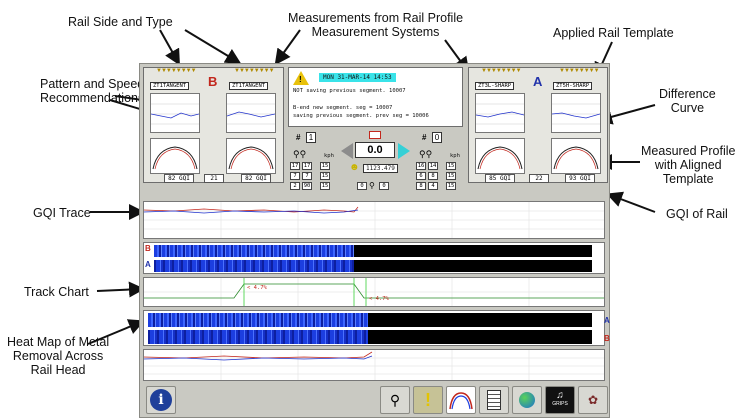 This screenshot has height=419, width=748. Describe the element at coordinates (357, 77) in the screenshot. I see `date-display: MON 31-MAR-14 14:53` at that location.